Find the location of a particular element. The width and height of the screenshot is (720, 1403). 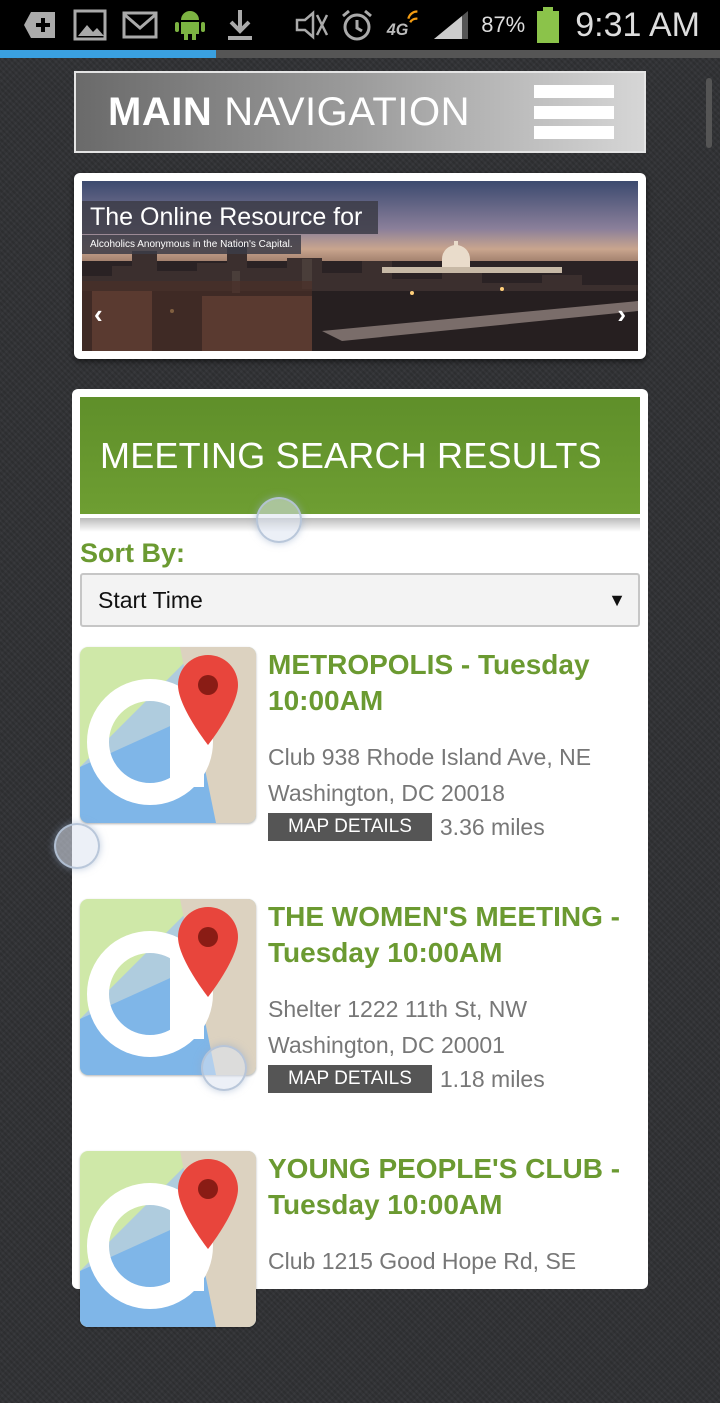

meeting-title: THE WOMEN'S MEETING - Tuesday 10:00AM is located at coordinates (454, 935).